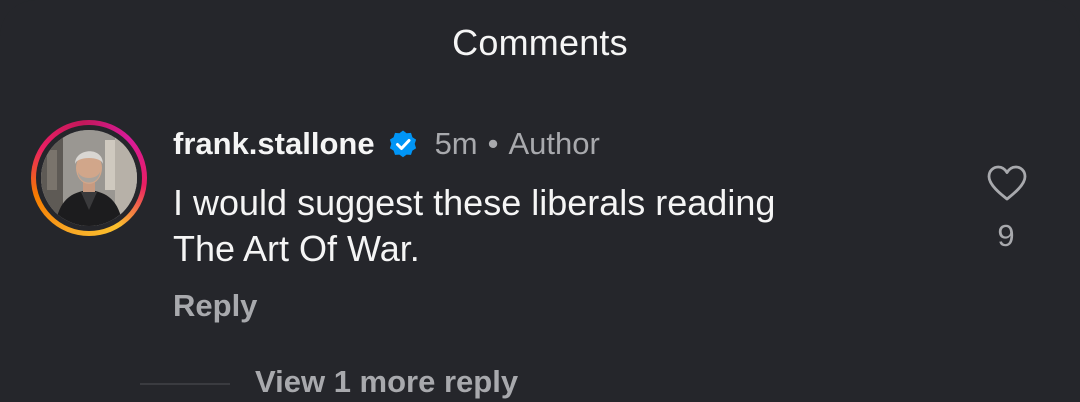 Image resolution: width=1080 pixels, height=402 pixels. I want to click on comment-header: frank.stallone 5m • Author, so click(386, 144).